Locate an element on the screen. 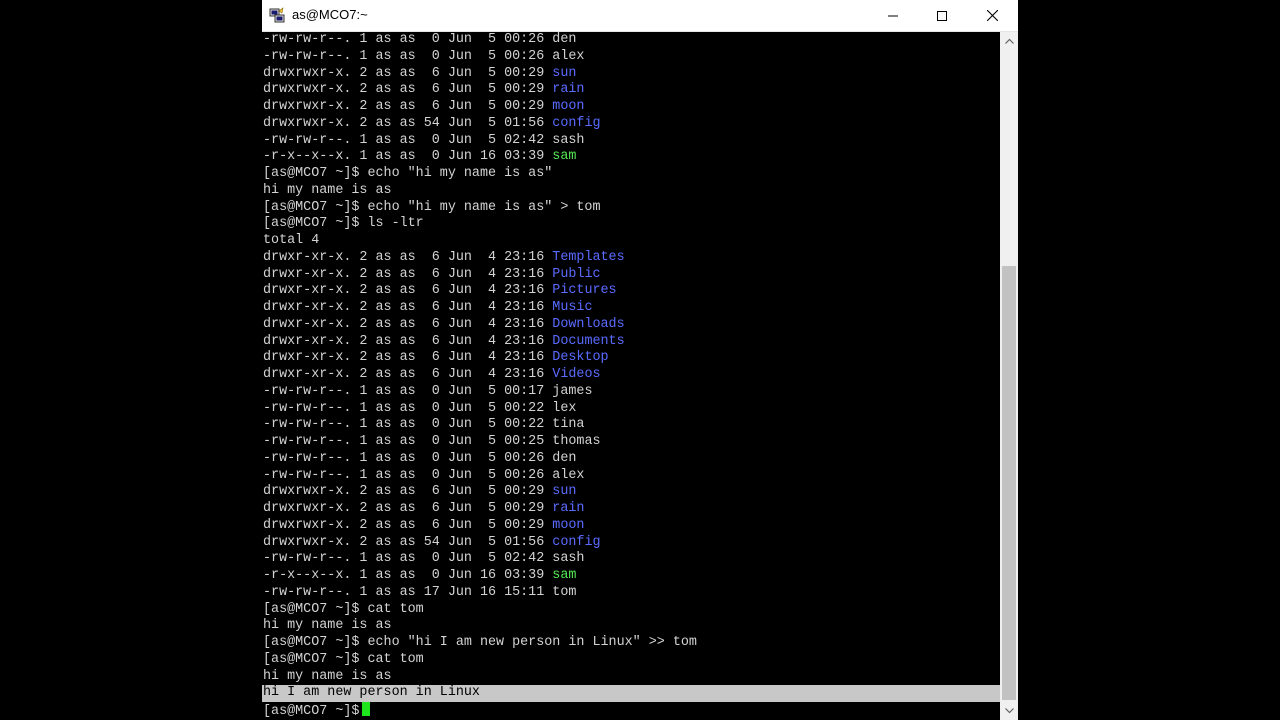 Image resolution: width=1280 pixels, height=720 pixels. line-text: [as@MCO7 ~]$ ls -ltr is located at coordinates (343, 224).